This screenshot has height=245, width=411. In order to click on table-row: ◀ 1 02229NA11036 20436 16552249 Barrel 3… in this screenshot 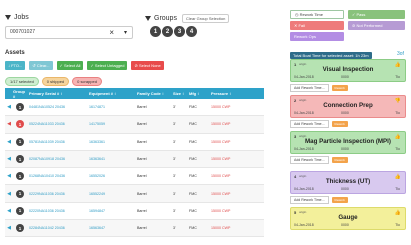, I will do `click(134, 194)`.